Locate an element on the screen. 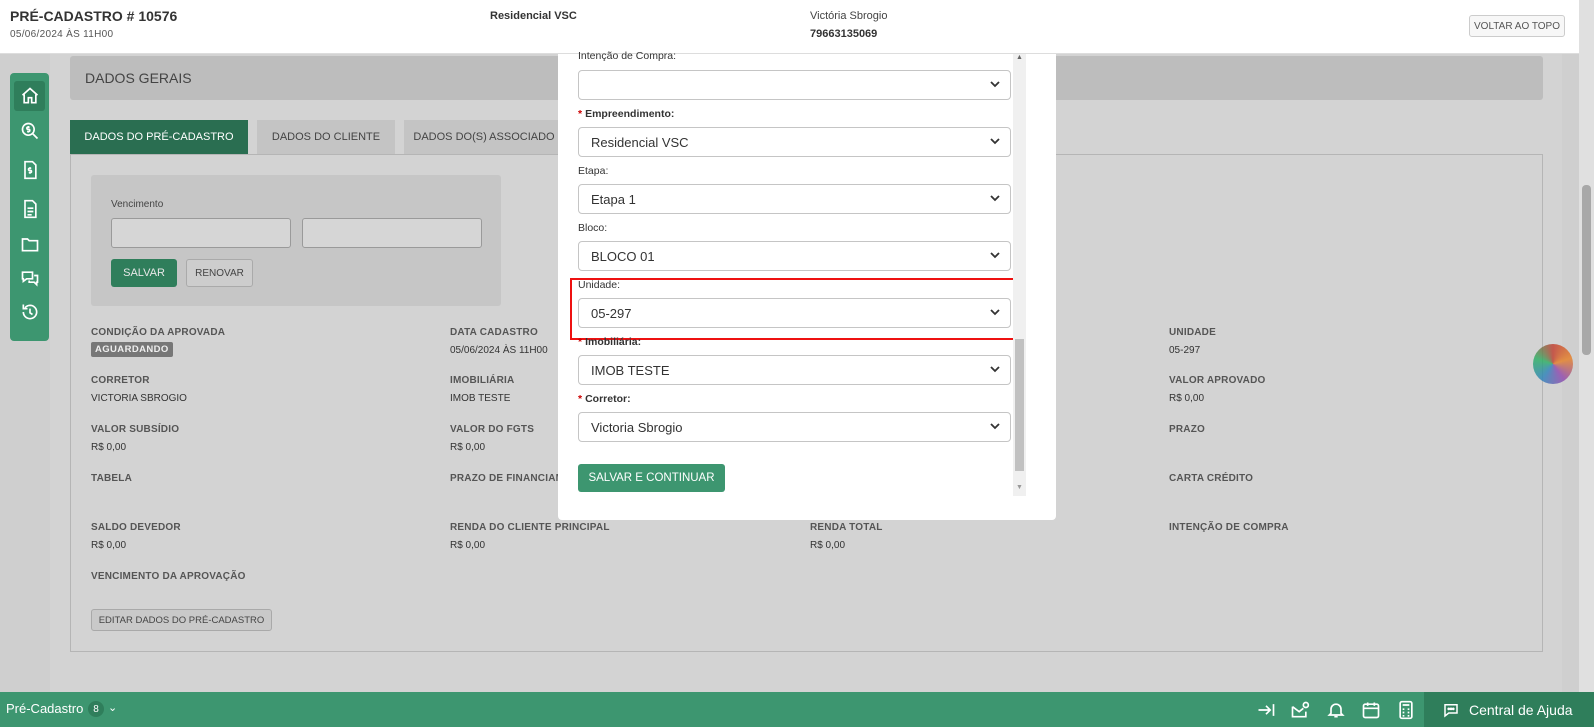 This screenshot has height=727, width=1594. imobiliaria-select: IMOB TESTE is located at coordinates (794, 370).